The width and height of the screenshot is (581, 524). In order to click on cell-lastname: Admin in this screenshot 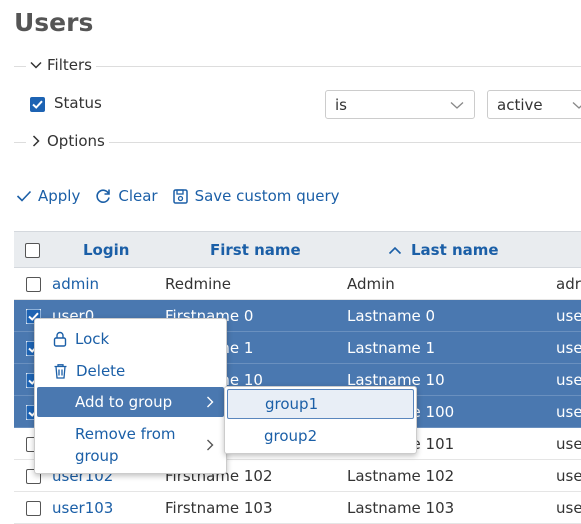, I will do `click(371, 284)`.